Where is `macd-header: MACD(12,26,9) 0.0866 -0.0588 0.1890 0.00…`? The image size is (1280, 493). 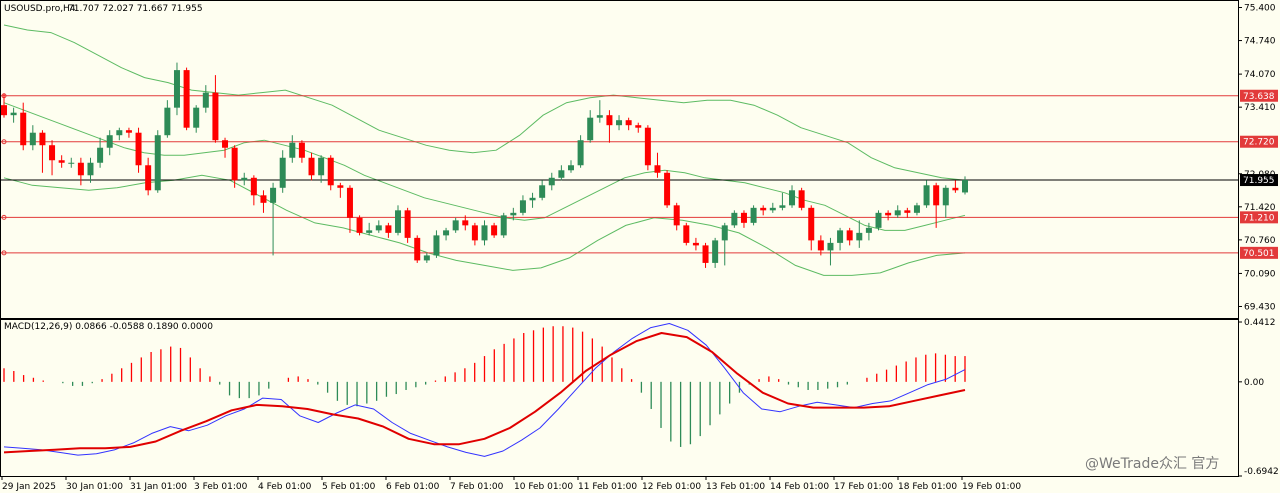 macd-header: MACD(12,26,9) 0.0866 -0.0588 0.1890 0.00… is located at coordinates (108, 327).